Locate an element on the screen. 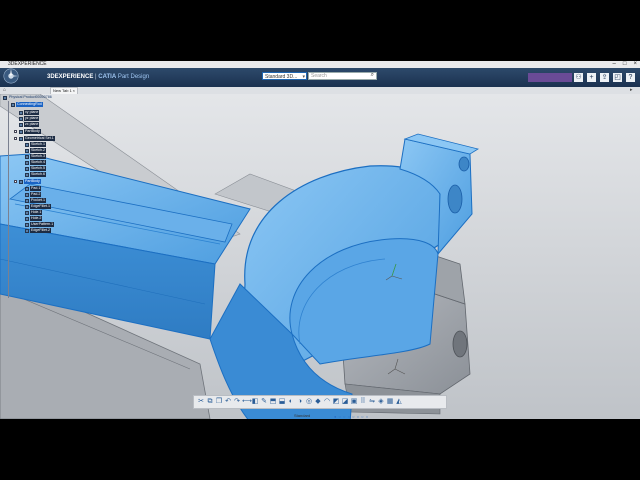 The width and height of the screenshot is (640, 480). standard-select: Standard 3D... ▾ is located at coordinates (284, 76).